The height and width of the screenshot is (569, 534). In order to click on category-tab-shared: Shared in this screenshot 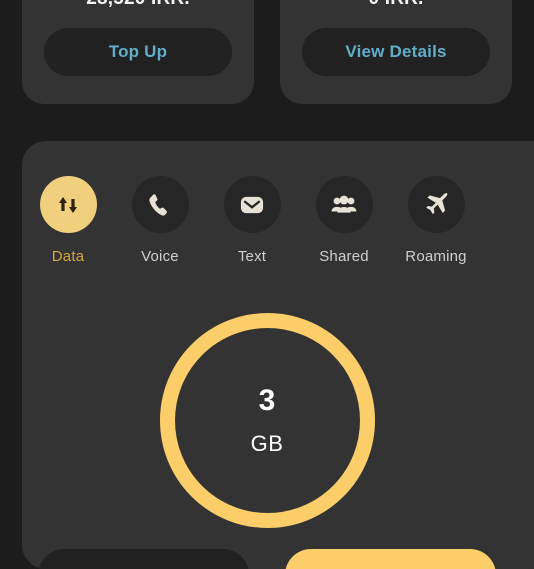, I will do `click(344, 220)`.